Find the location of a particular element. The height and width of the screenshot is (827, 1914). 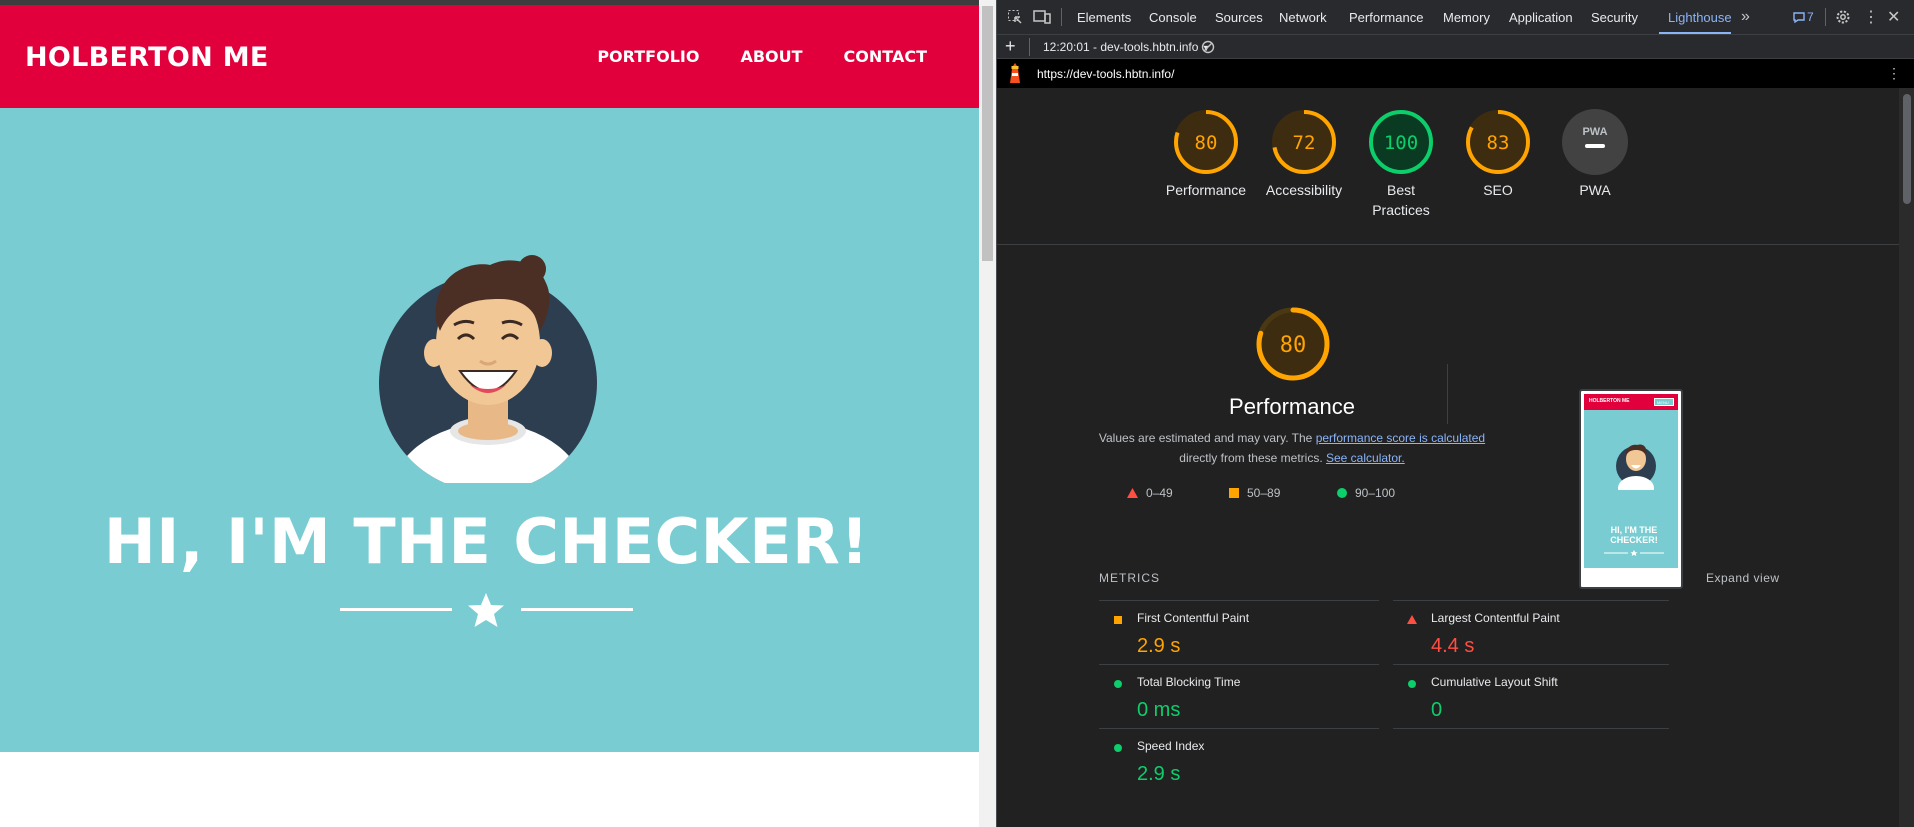

gauge-score: 83 is located at coordinates (1498, 143).